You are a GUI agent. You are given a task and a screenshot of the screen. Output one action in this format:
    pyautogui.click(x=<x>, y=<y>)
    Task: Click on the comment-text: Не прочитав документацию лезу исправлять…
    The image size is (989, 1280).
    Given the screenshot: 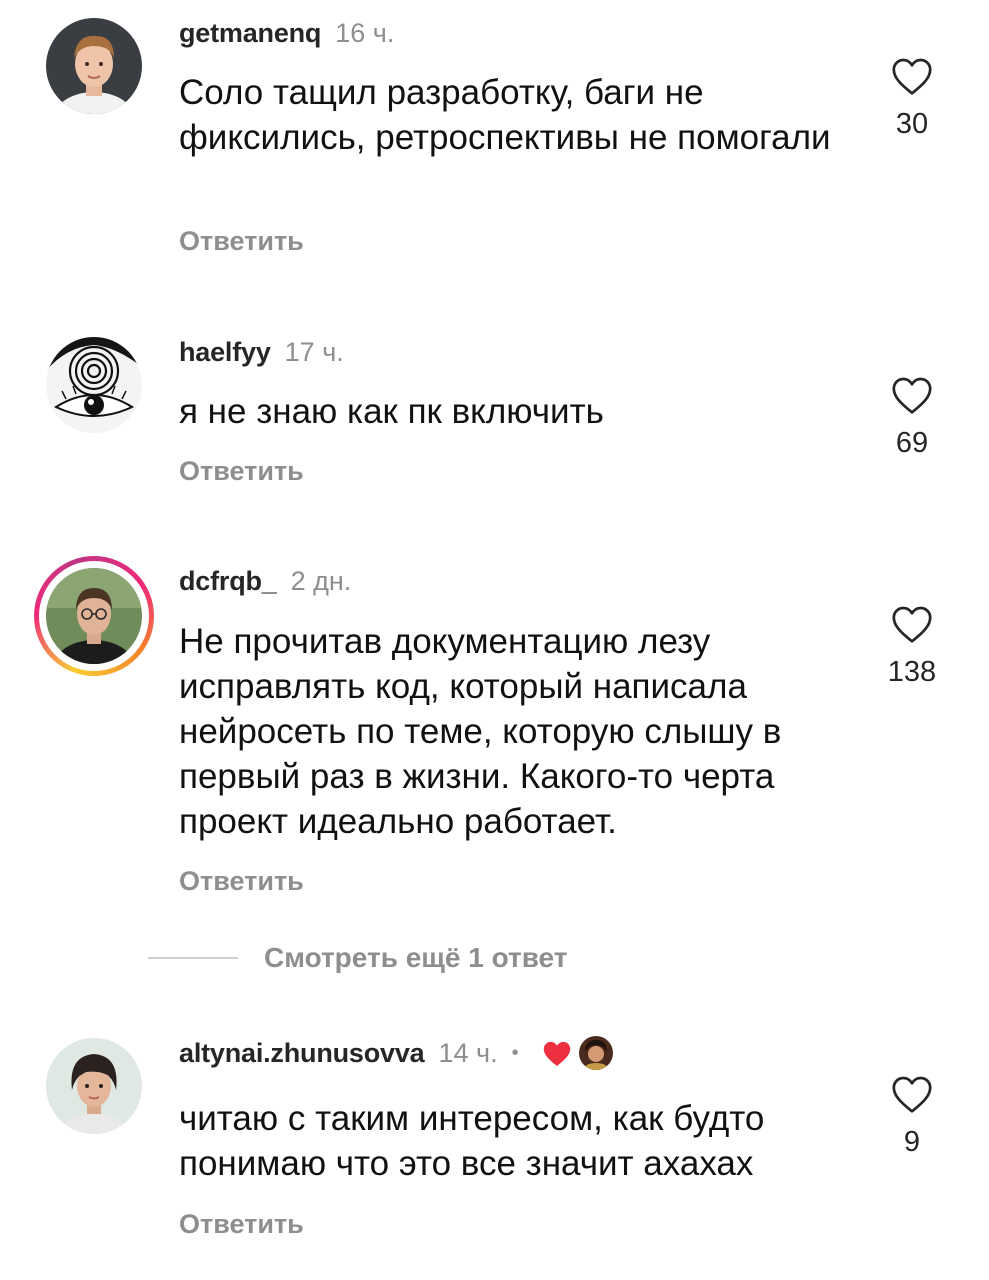 What is the action you would take?
    pyautogui.click(x=480, y=731)
    